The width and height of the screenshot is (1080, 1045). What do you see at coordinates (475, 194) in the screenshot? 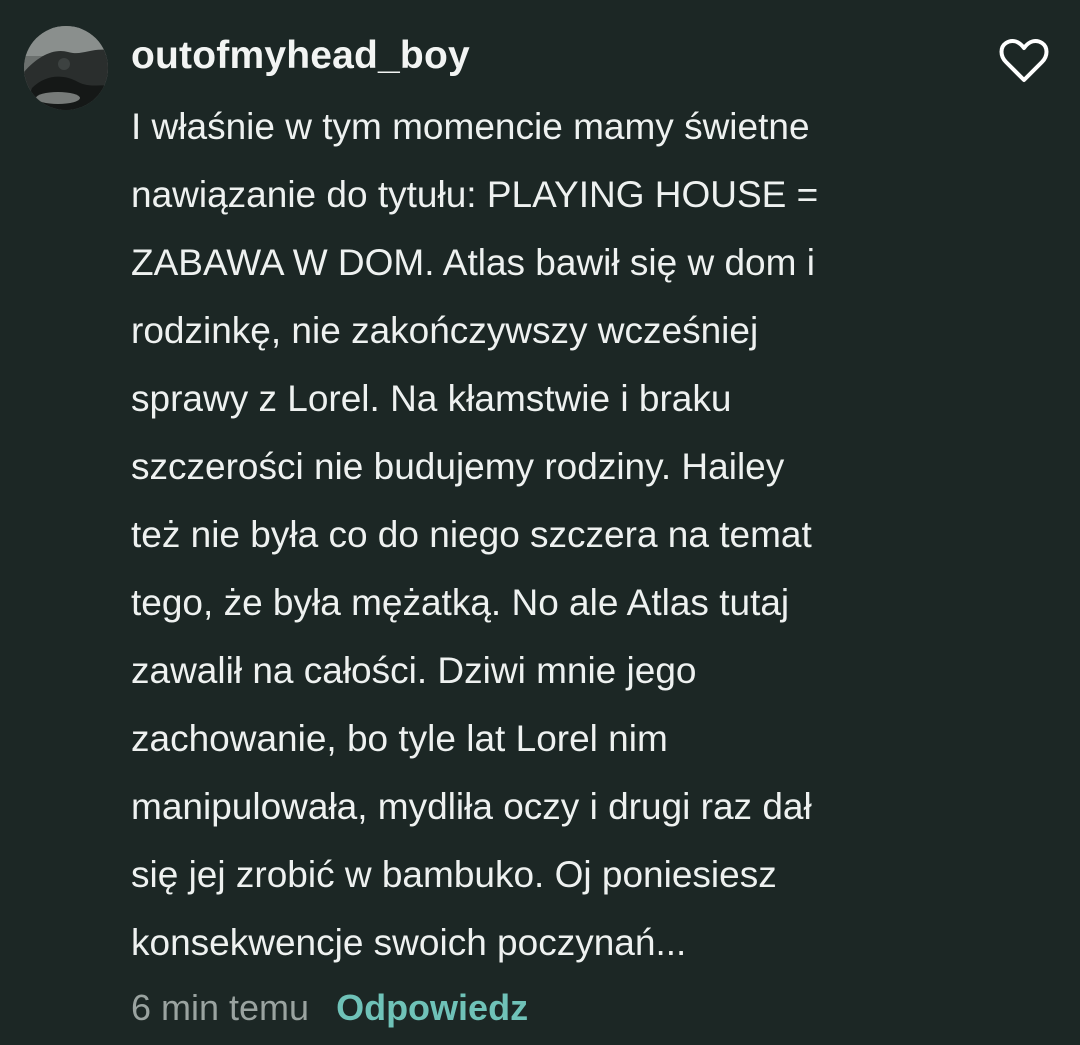
I see `comment-text-line: nawiązanie do tytułu: PLAYING HOUSE =` at bounding box center [475, 194].